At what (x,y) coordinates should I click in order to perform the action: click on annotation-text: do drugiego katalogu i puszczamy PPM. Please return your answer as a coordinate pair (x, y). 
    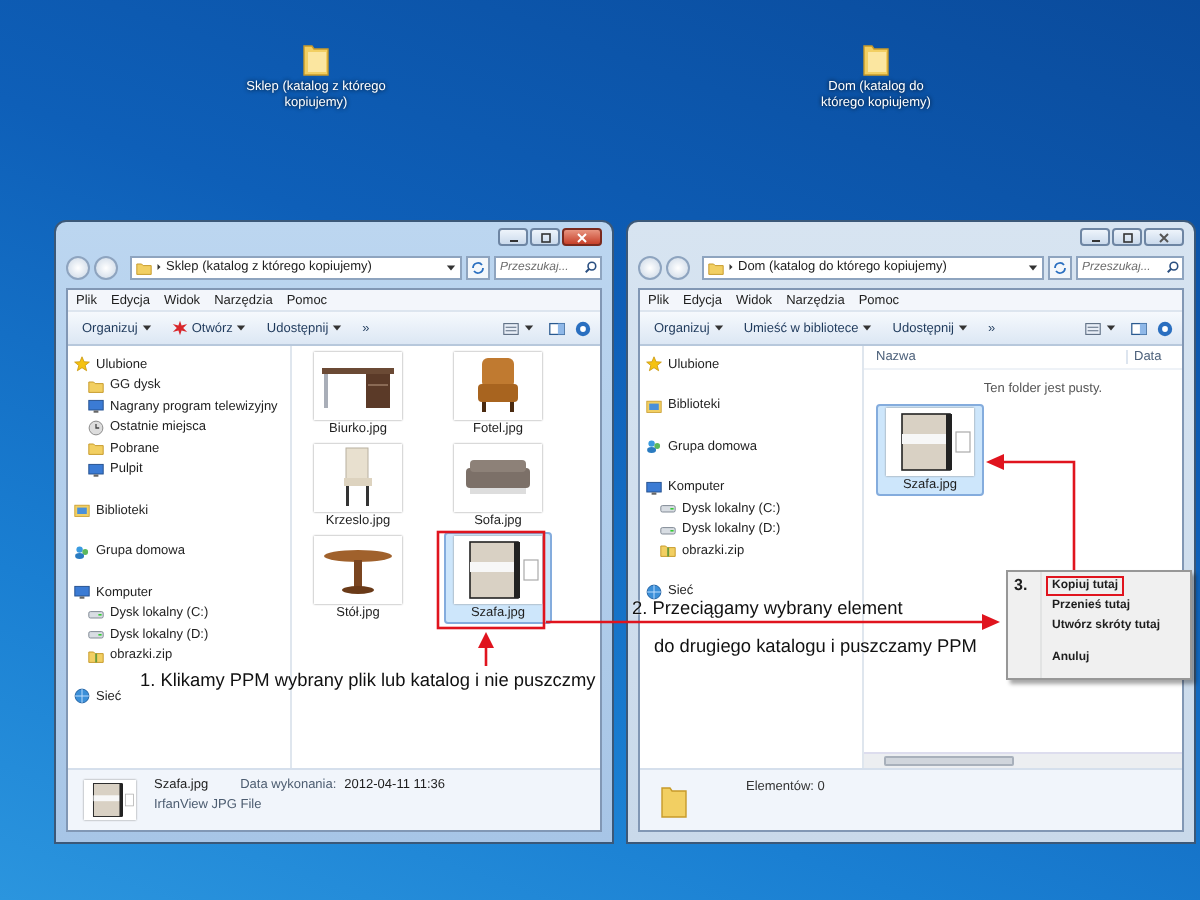
    Looking at the image, I should click on (815, 646).